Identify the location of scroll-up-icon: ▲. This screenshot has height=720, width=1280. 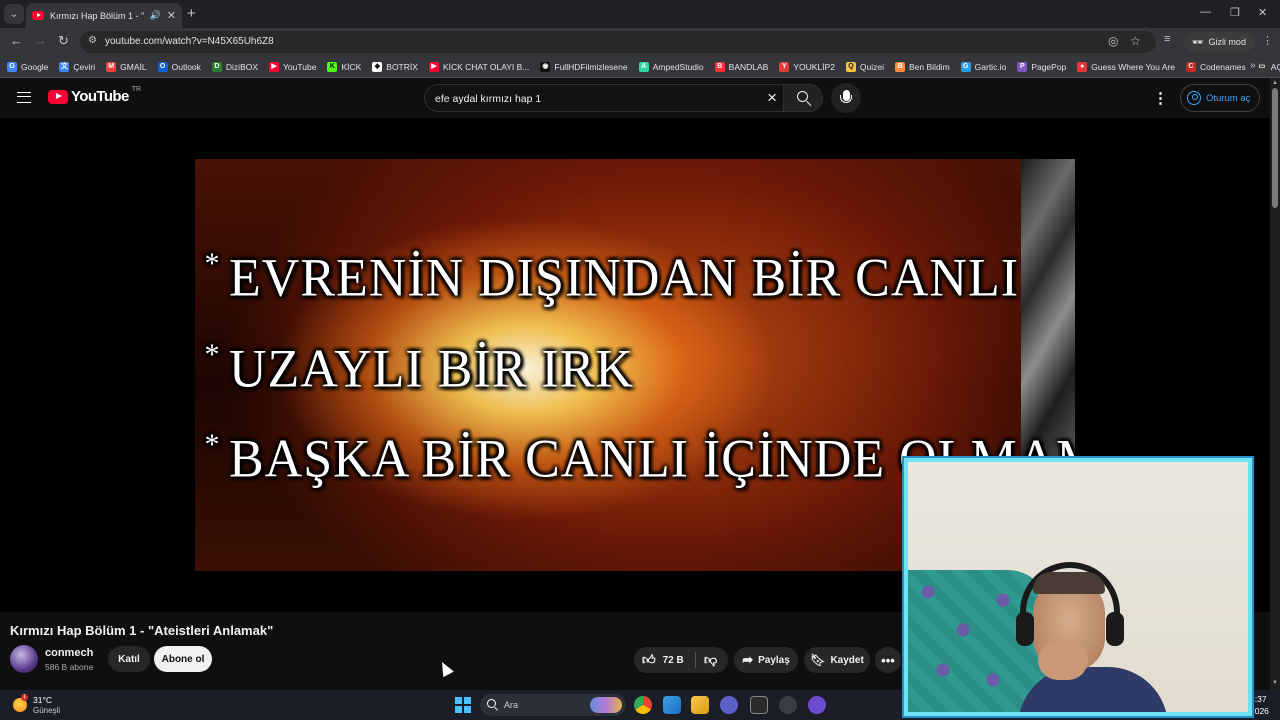
(1275, 83).